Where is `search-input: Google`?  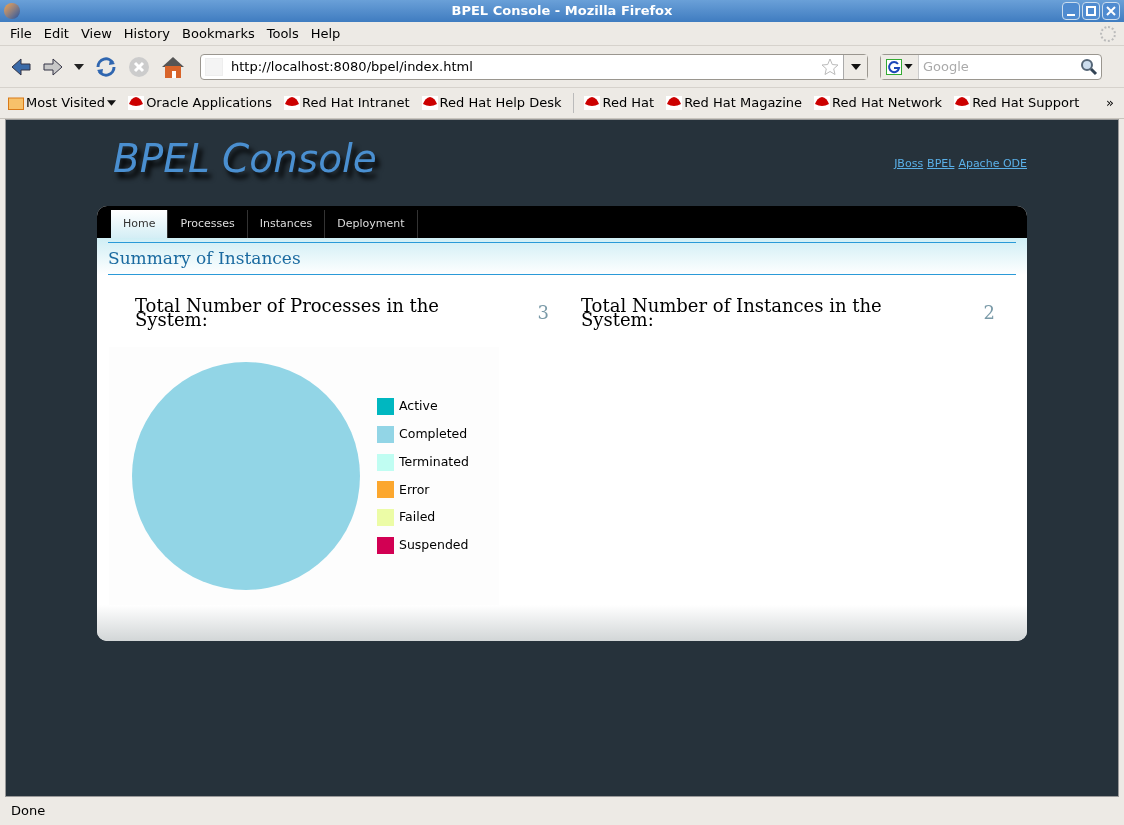
search-input: Google is located at coordinates (999, 66).